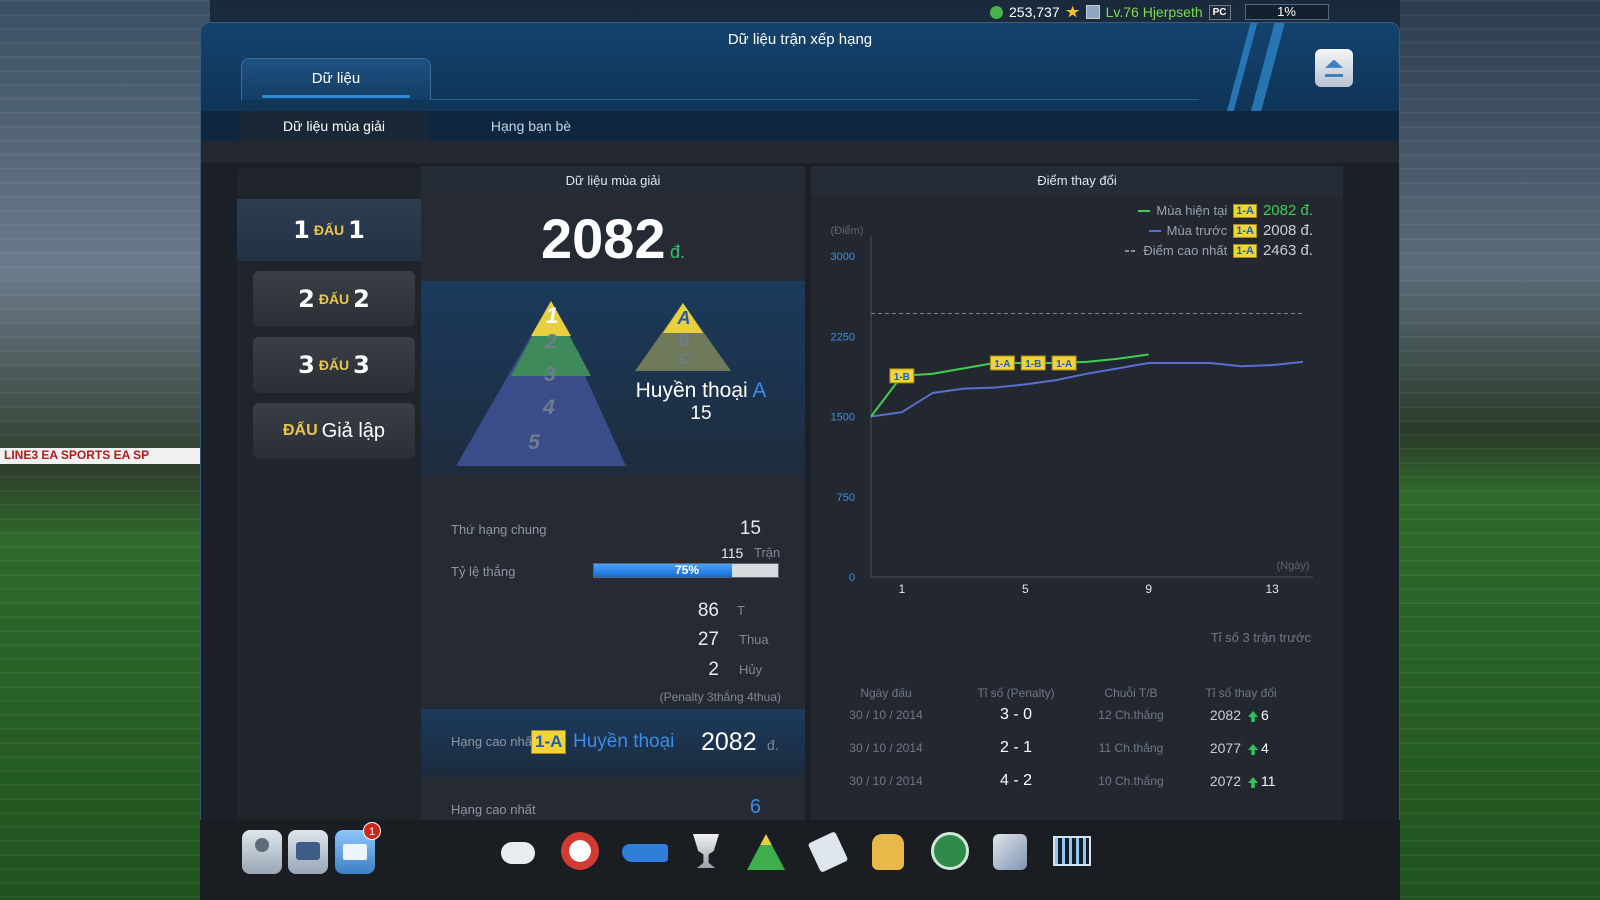  What do you see at coordinates (773, 745) in the screenshot?
I see `peak-score-unit: đ.` at bounding box center [773, 745].